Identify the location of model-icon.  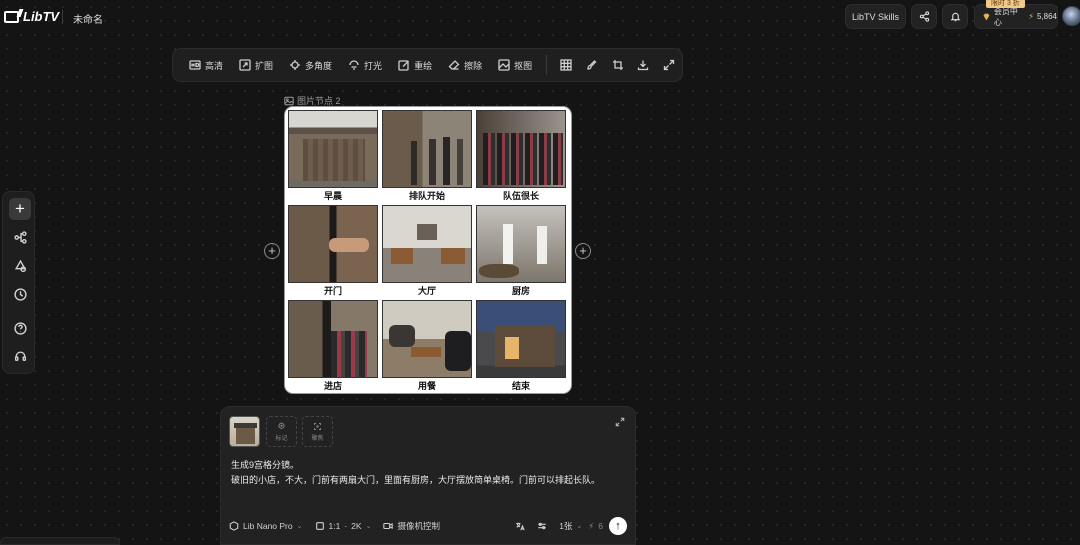
(234, 526).